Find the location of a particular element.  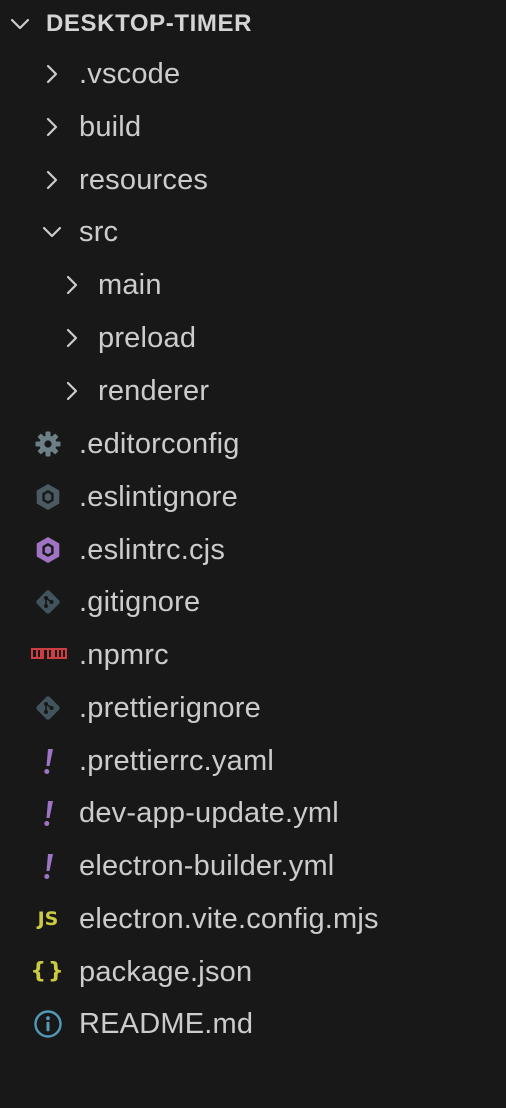

folder-build: build is located at coordinates (253, 127).